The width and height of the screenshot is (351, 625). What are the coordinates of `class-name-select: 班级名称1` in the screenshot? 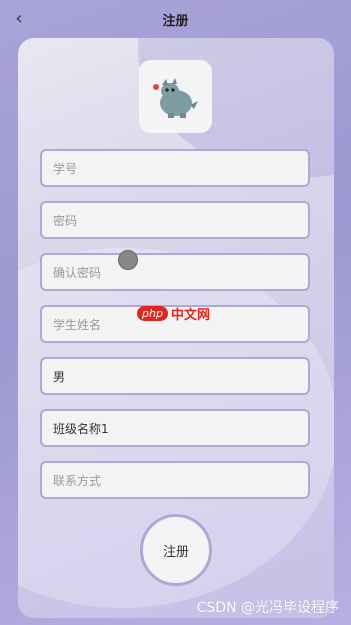 It's located at (175, 428).